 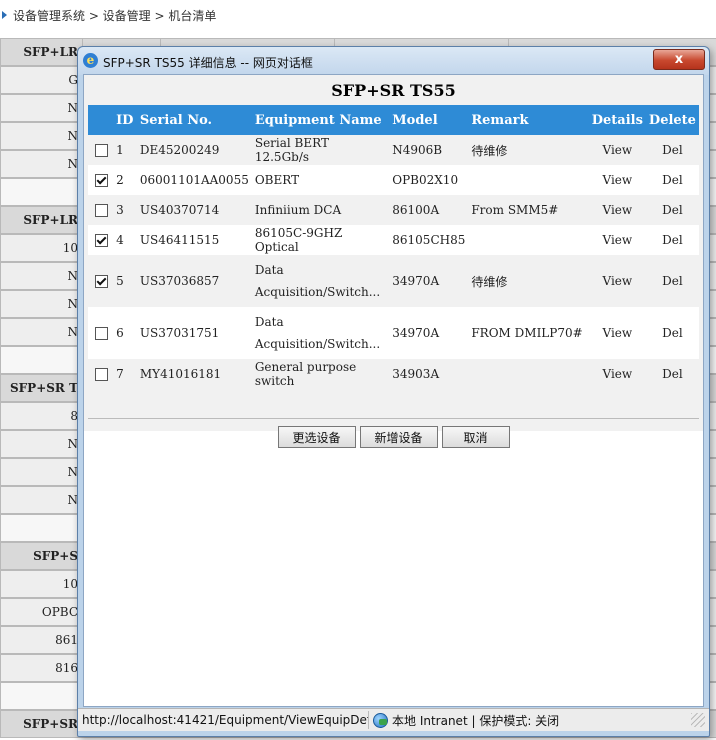 What do you see at coordinates (393, 90) in the screenshot?
I see `dialog-heading: SFP+SR TS55` at bounding box center [393, 90].